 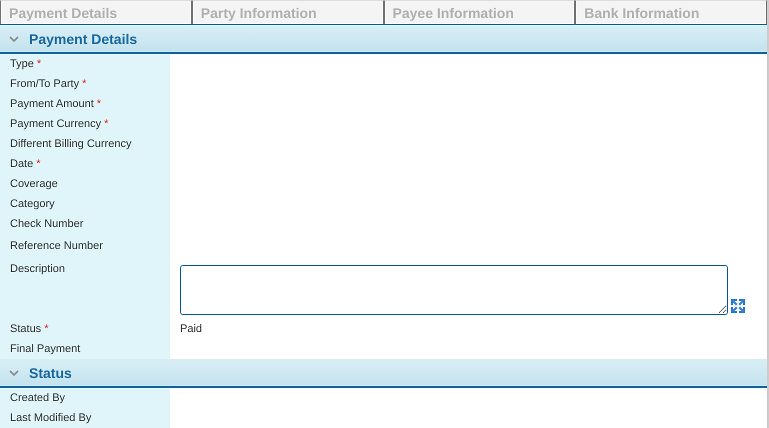 What do you see at coordinates (83, 38) in the screenshot?
I see `section-title: Payment Details` at bounding box center [83, 38].